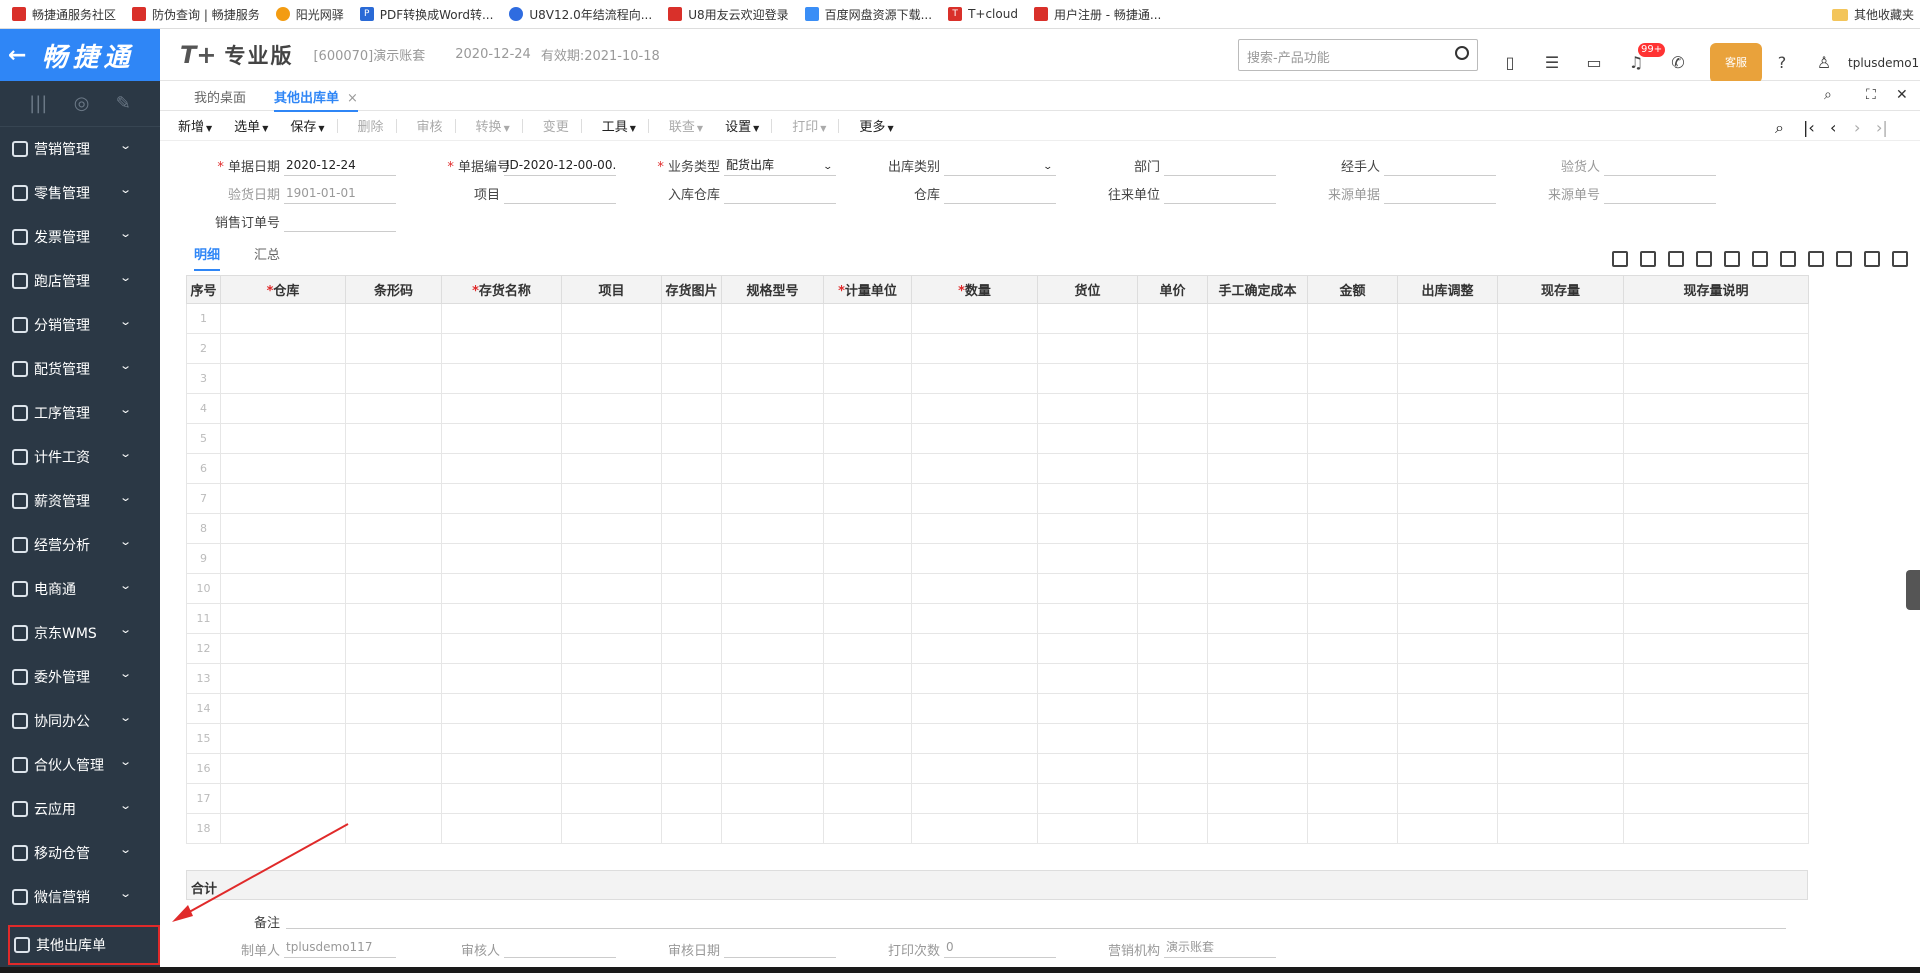 Image resolution: width=1920 pixels, height=973 pixels. I want to click on inspector-field, so click(1660, 166).